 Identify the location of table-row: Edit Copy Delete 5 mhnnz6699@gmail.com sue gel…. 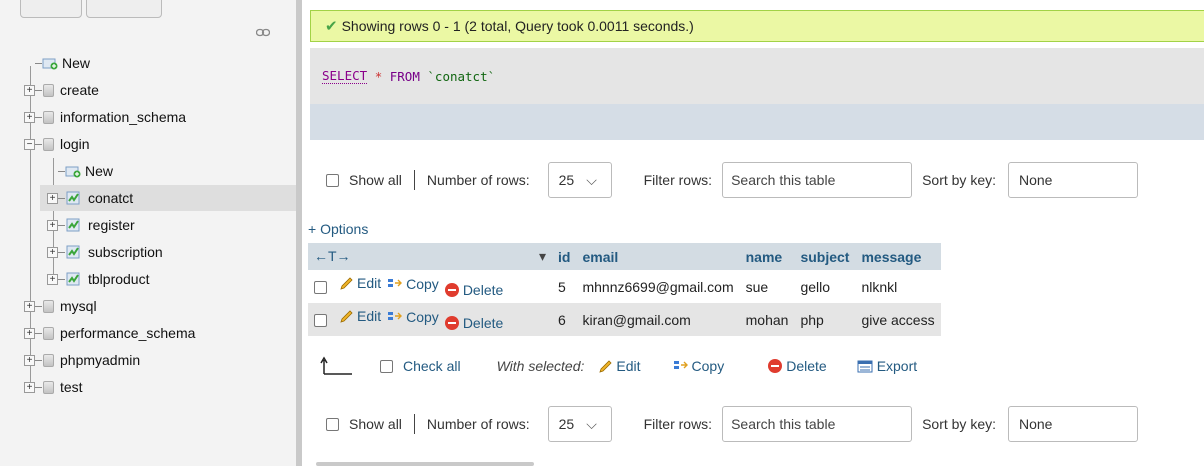
(624, 286).